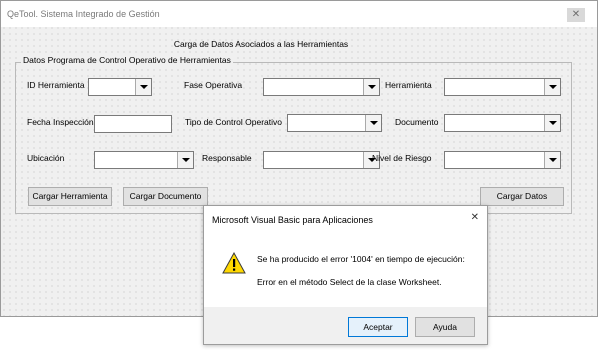 Image resolution: width=600 pixels, height=350 pixels. I want to click on label-herramienta: Herramienta, so click(408, 85).